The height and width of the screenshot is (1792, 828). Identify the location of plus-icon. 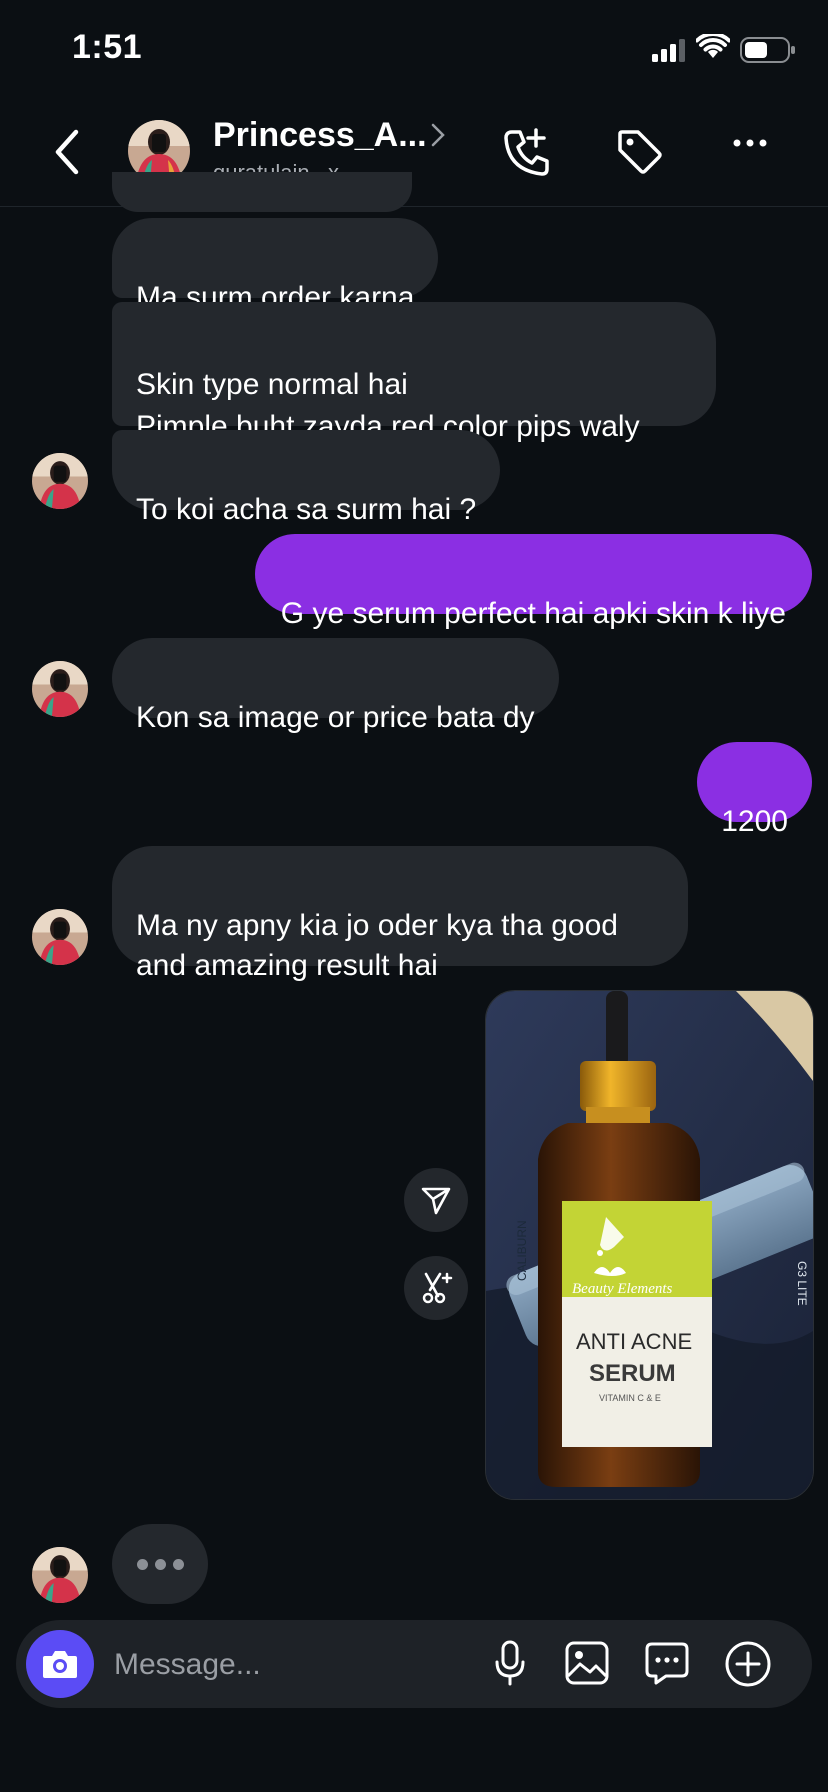
(748, 1664).